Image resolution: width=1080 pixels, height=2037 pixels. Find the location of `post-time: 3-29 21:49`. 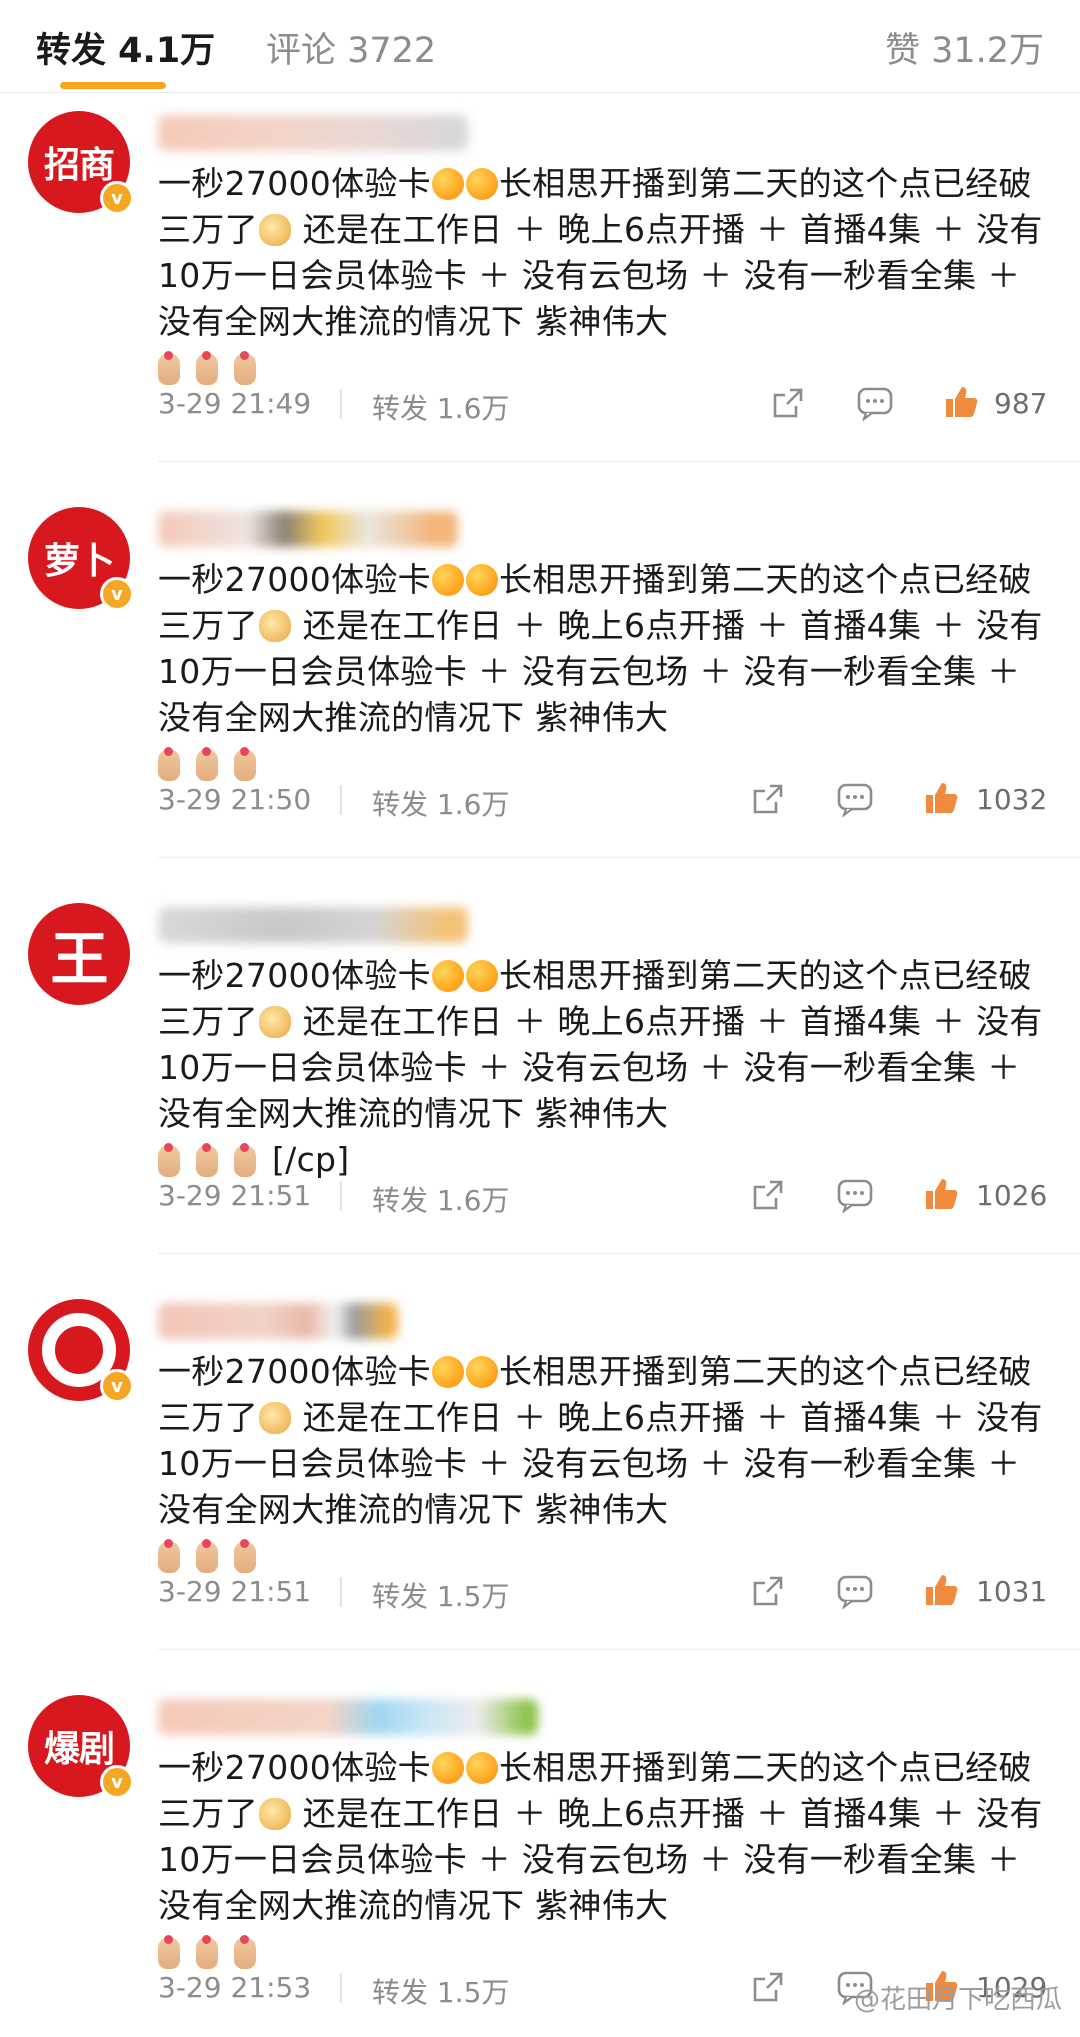

post-time: 3-29 21:49 is located at coordinates (235, 403).